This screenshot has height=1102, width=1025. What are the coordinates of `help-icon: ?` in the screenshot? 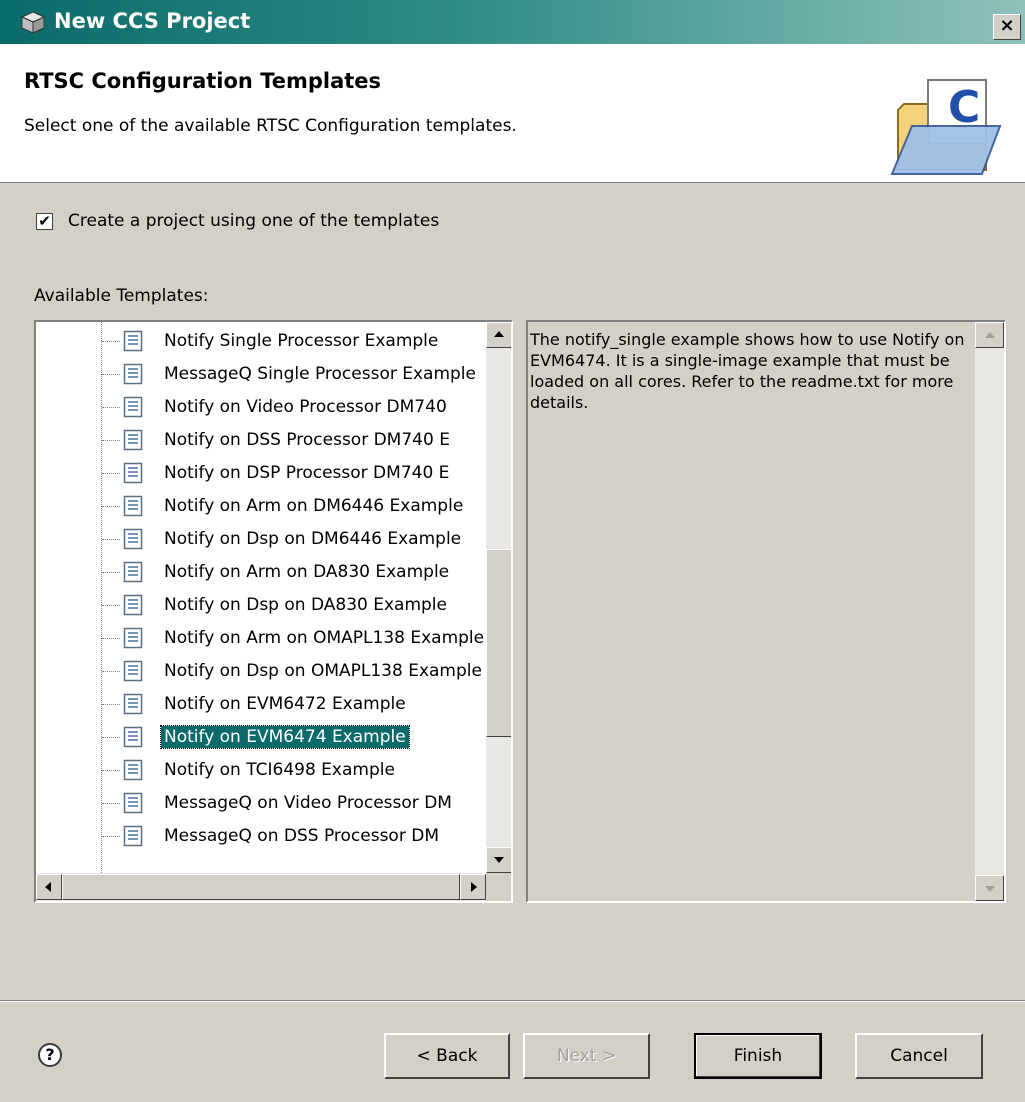 It's located at (50, 1055).